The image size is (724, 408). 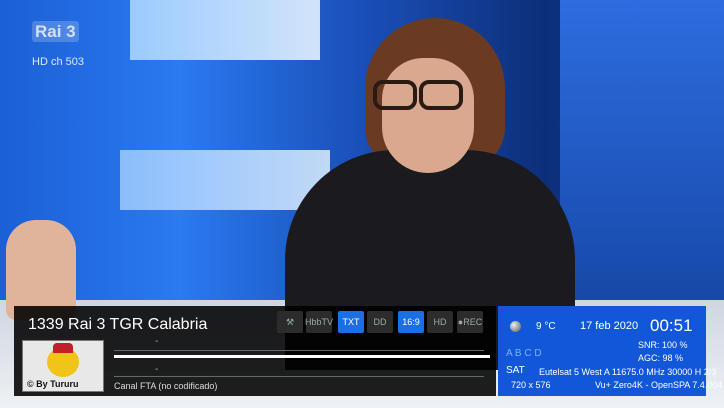 I want to click on presenter-face, so click(x=428, y=115).